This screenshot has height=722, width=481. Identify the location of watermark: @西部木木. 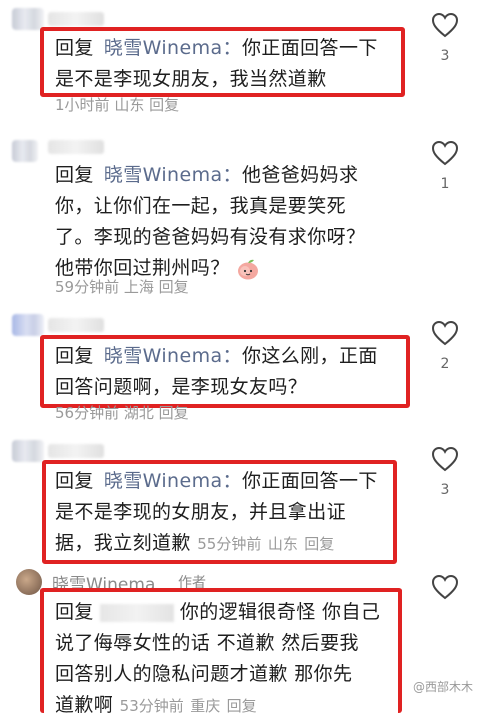
(442, 687).